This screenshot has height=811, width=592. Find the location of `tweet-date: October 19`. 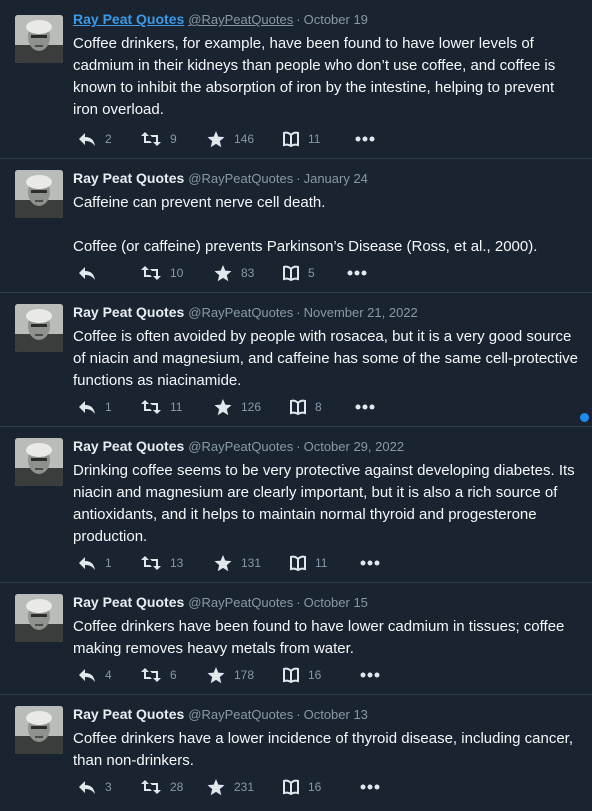

tweet-date: October 19 is located at coordinates (336, 19).